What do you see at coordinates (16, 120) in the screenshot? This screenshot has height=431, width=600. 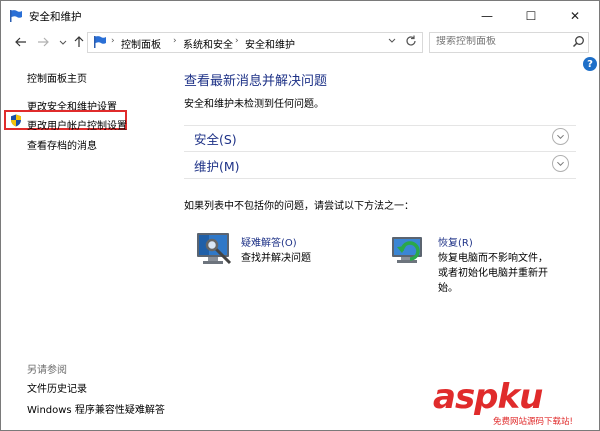 I see `shield-icon` at bounding box center [16, 120].